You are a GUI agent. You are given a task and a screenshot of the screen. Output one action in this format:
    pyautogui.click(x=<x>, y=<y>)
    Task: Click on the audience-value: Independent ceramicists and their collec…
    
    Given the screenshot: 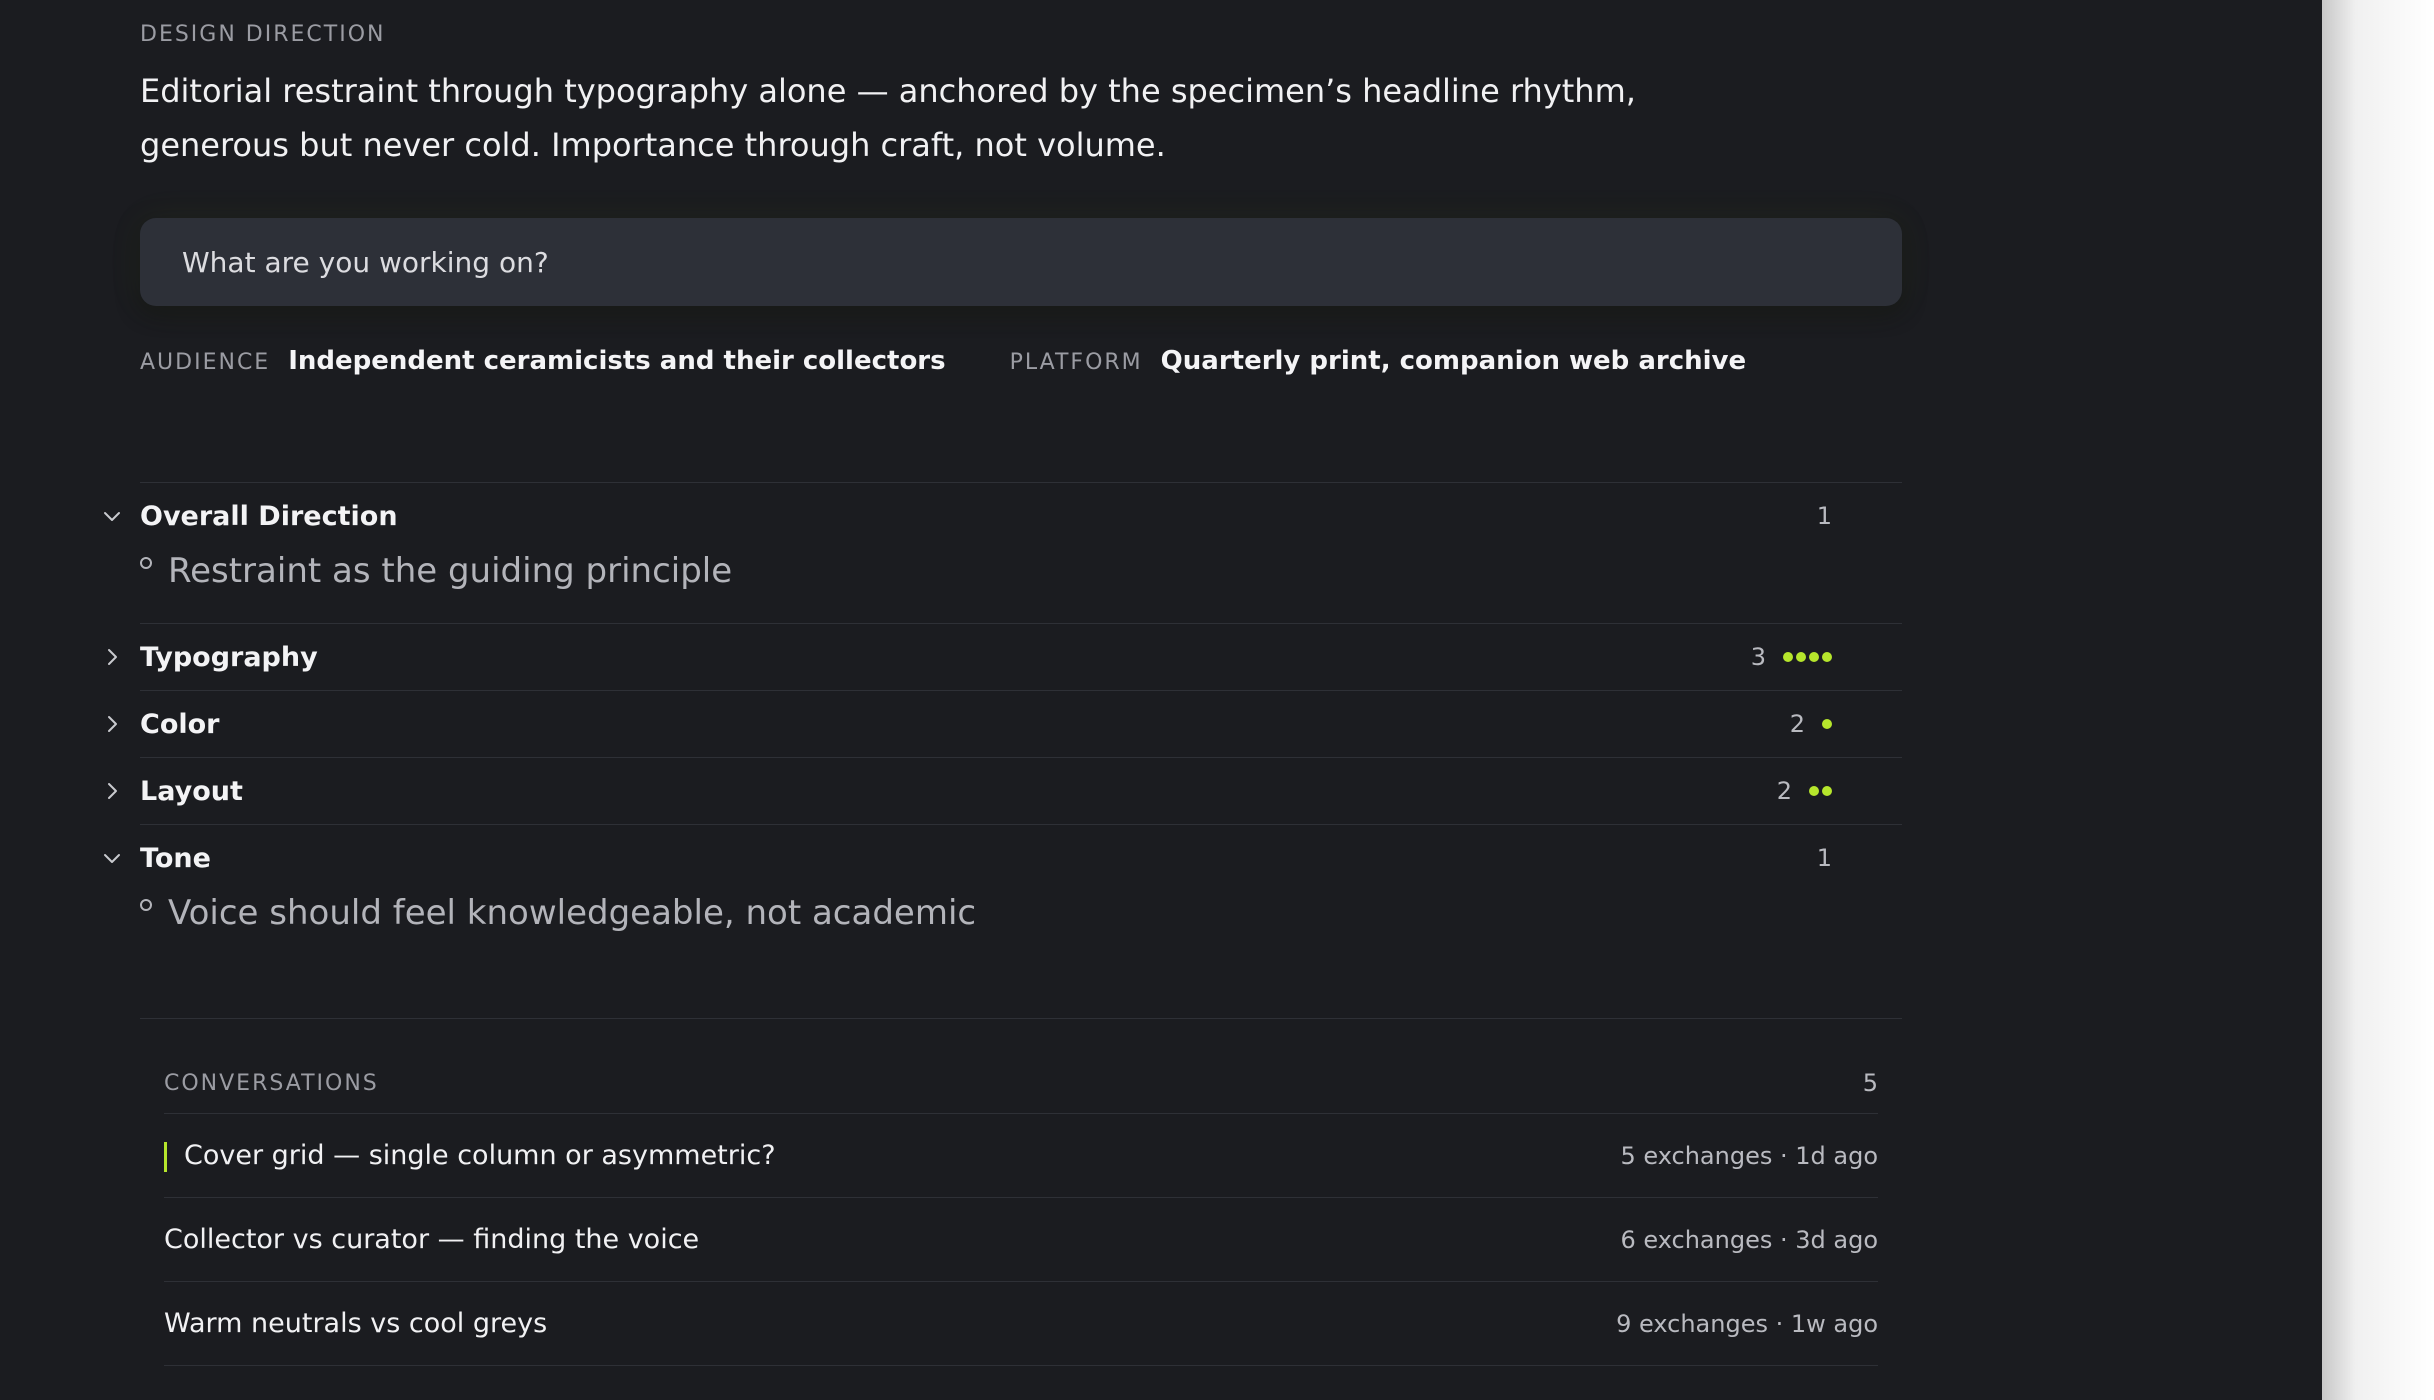 What is the action you would take?
    pyautogui.click(x=617, y=361)
    